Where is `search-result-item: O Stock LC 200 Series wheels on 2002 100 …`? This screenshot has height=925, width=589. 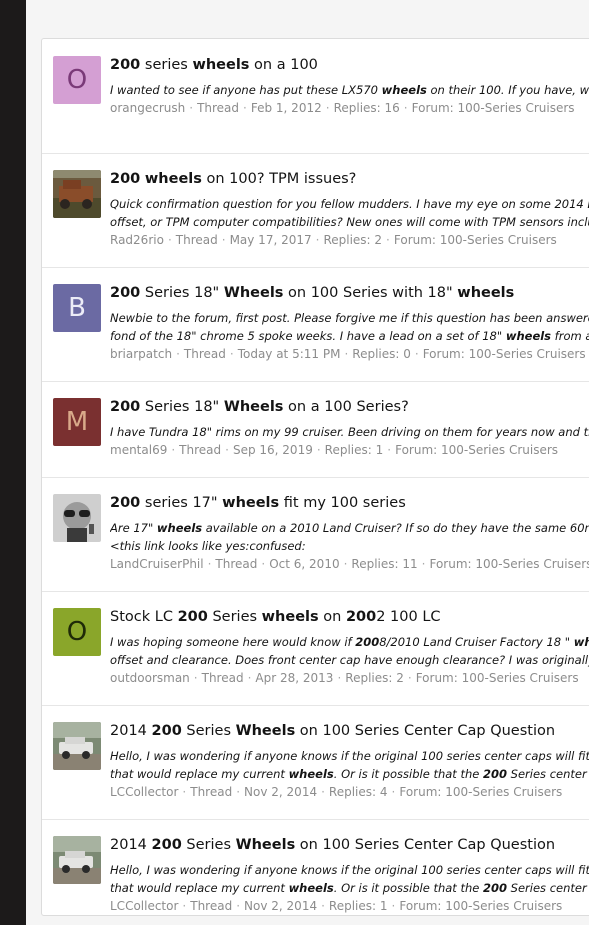 search-result-item: O Stock LC 200 Series wheels on 2002 100 … is located at coordinates (315, 648).